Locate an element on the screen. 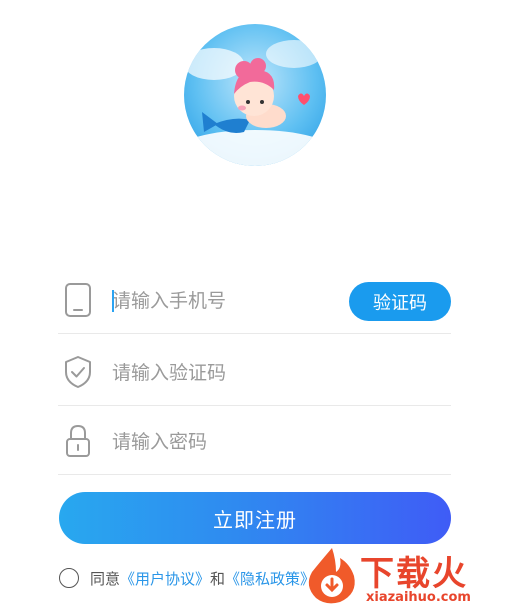 The image size is (512, 609). watermark-title: 下载火 is located at coordinates (414, 574).